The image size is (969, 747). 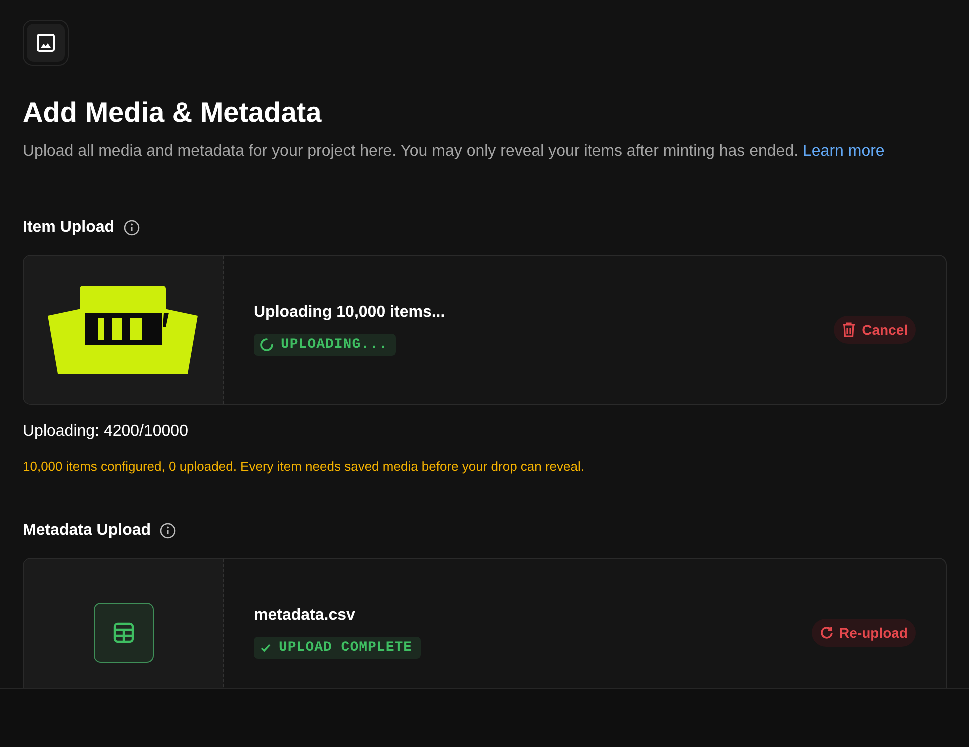 What do you see at coordinates (172, 113) in the screenshot?
I see `page-title: Add Media & Metadata` at bounding box center [172, 113].